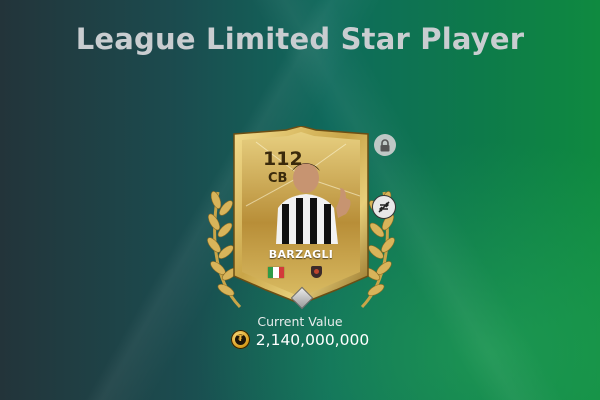 Image resolution: width=600 pixels, height=400 pixels. I want to click on italy-flag-icon, so click(276, 272).